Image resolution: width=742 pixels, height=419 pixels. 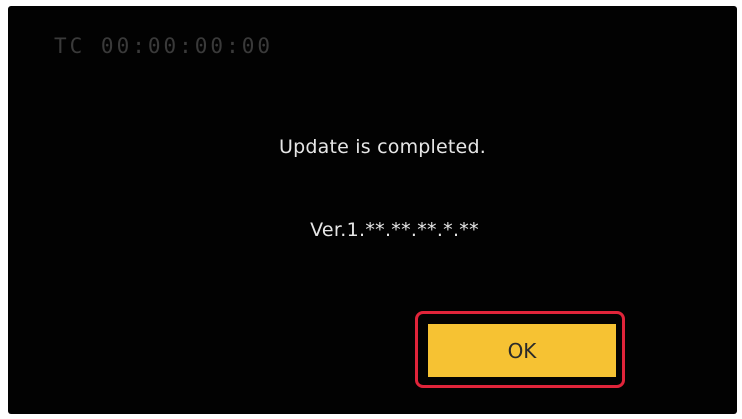 What do you see at coordinates (382, 147) in the screenshot?
I see `update-complete-message: Update is completed.` at bounding box center [382, 147].